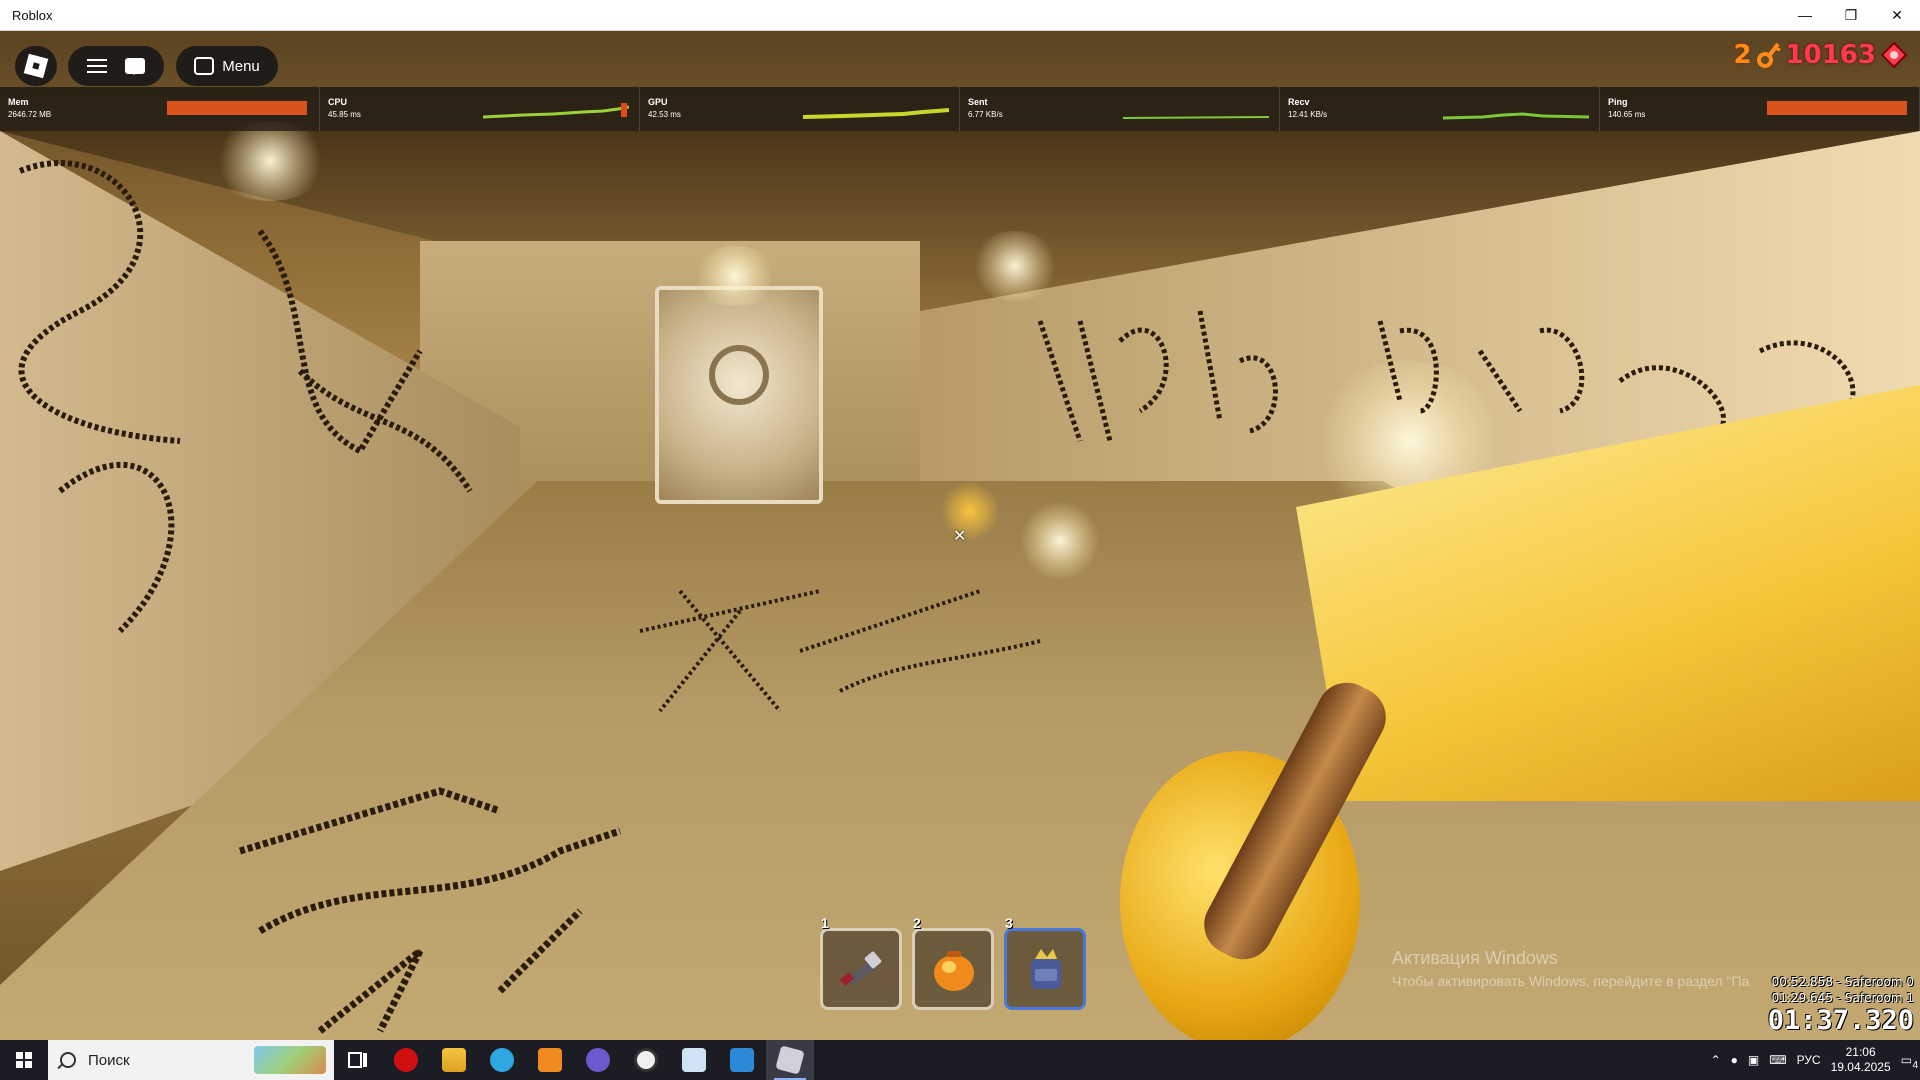  I want to click on stat-bar, so click(237, 108).